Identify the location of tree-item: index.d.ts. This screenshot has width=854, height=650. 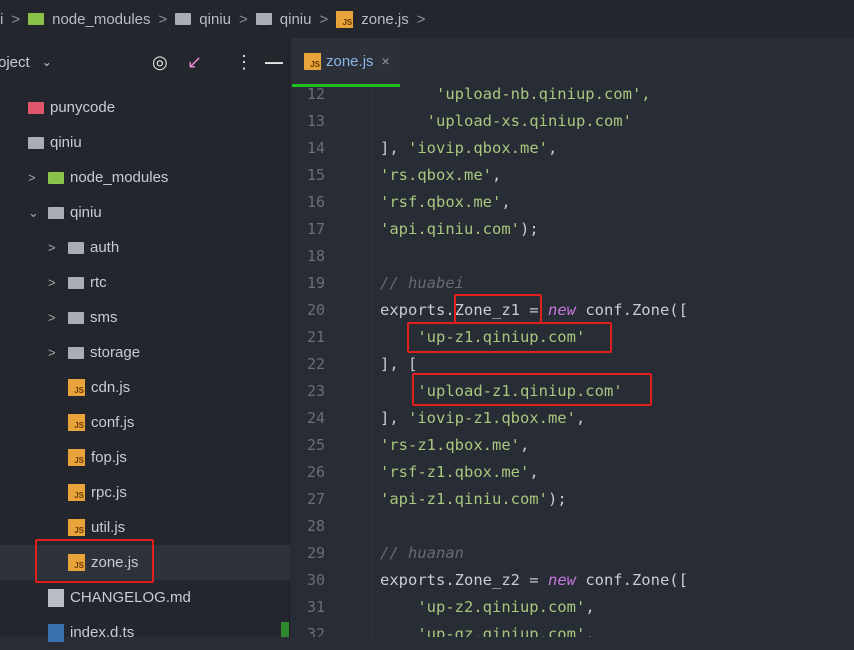
(145, 632).